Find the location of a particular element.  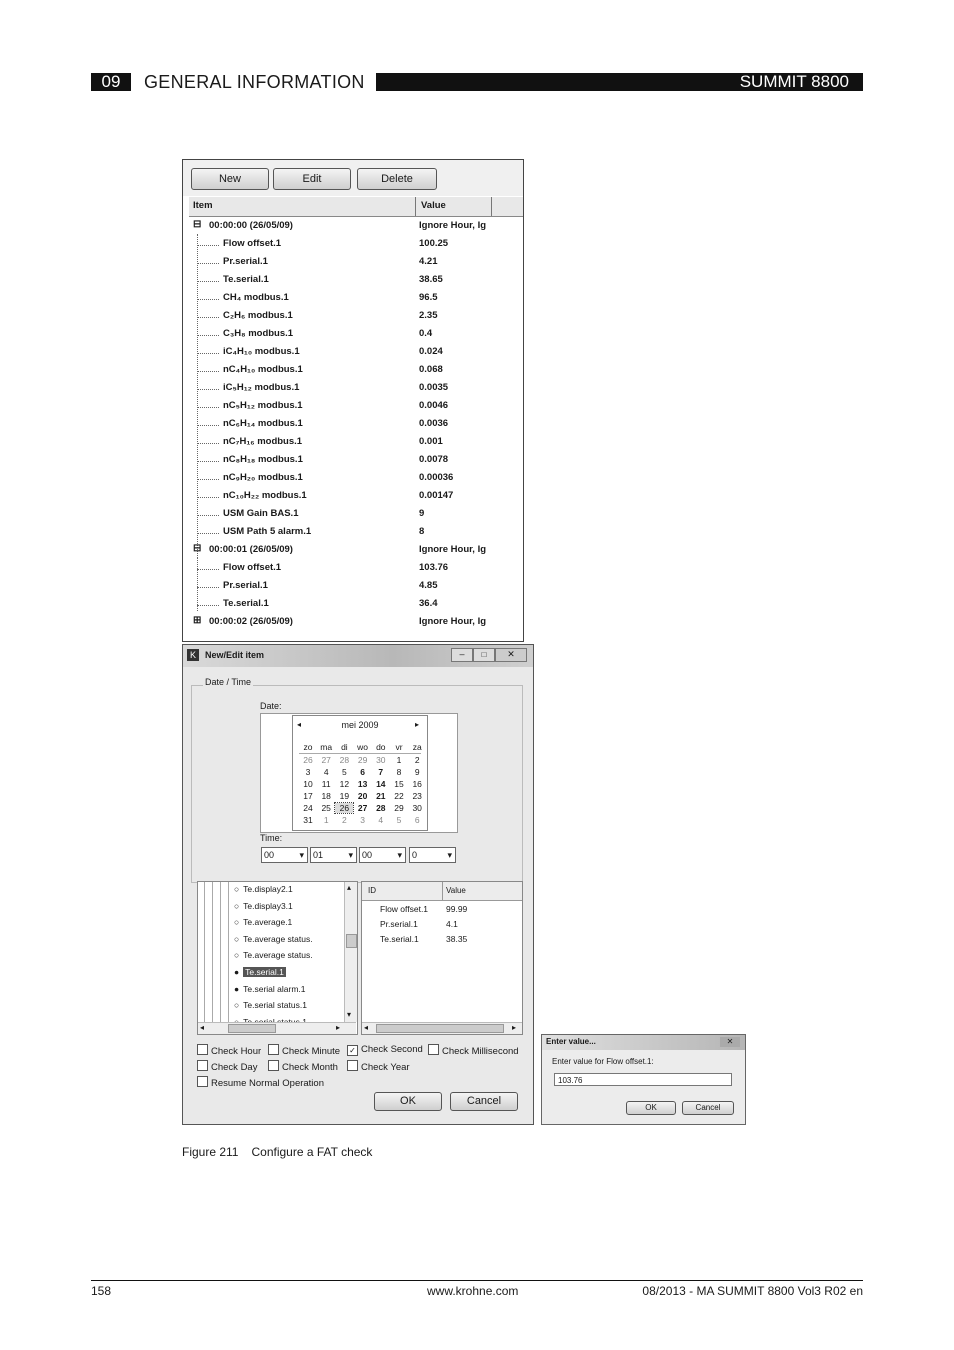

calendar-day: 22 is located at coordinates (399, 796).